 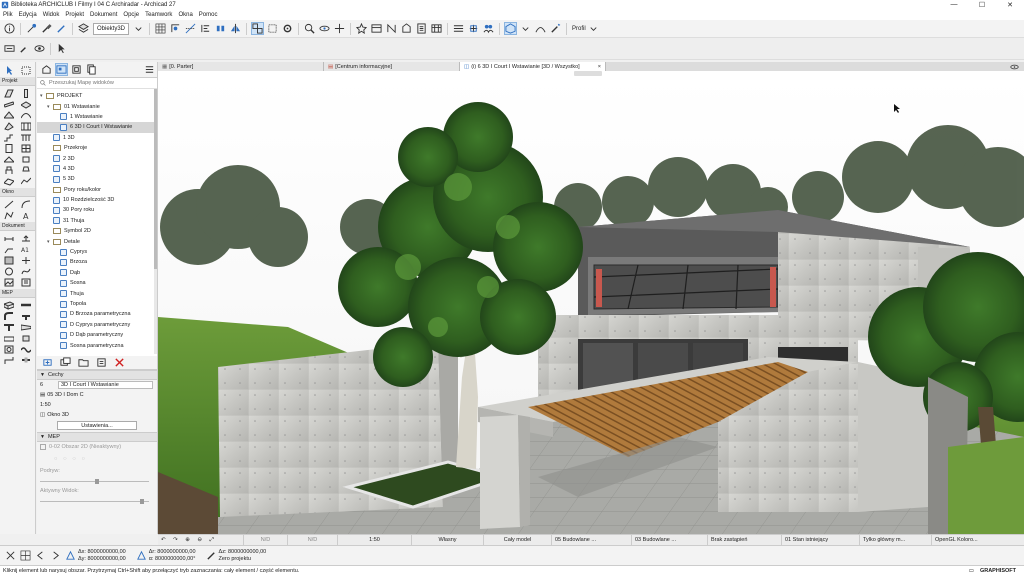 What do you see at coordinates (119, 362) in the screenshot?
I see `delete-icon` at bounding box center [119, 362].